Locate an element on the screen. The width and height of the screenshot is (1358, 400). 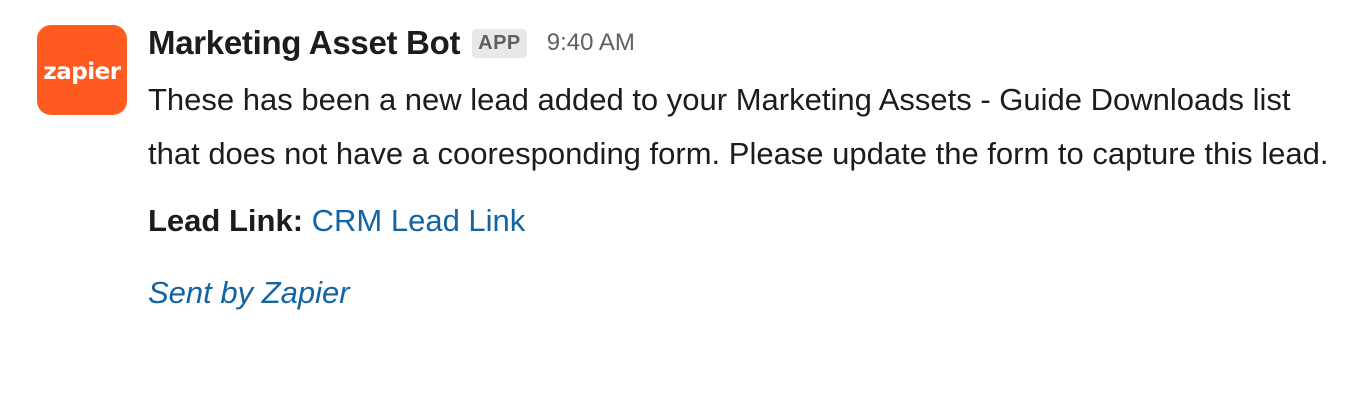
app-badge: APP is located at coordinates (499, 43).